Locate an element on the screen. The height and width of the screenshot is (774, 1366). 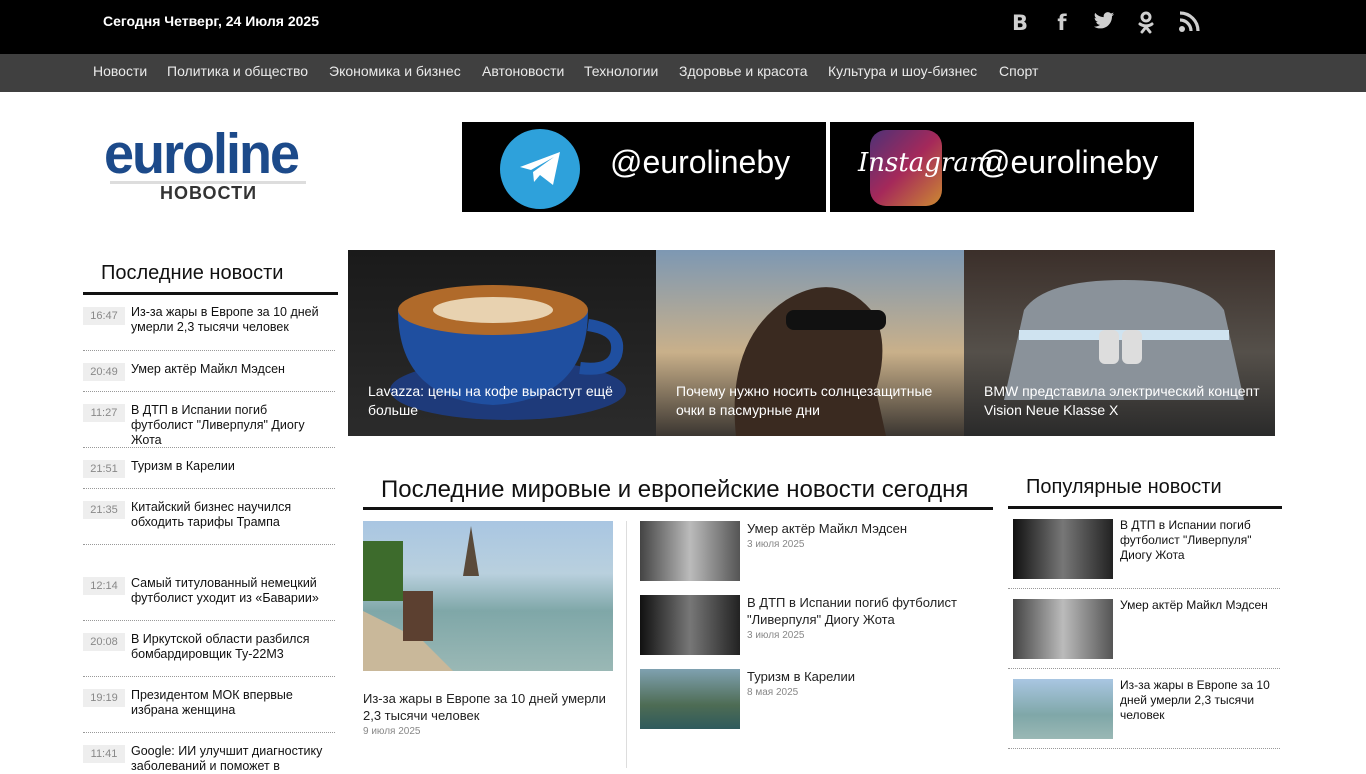
vk-icon: B is located at coordinates (1020, 23).